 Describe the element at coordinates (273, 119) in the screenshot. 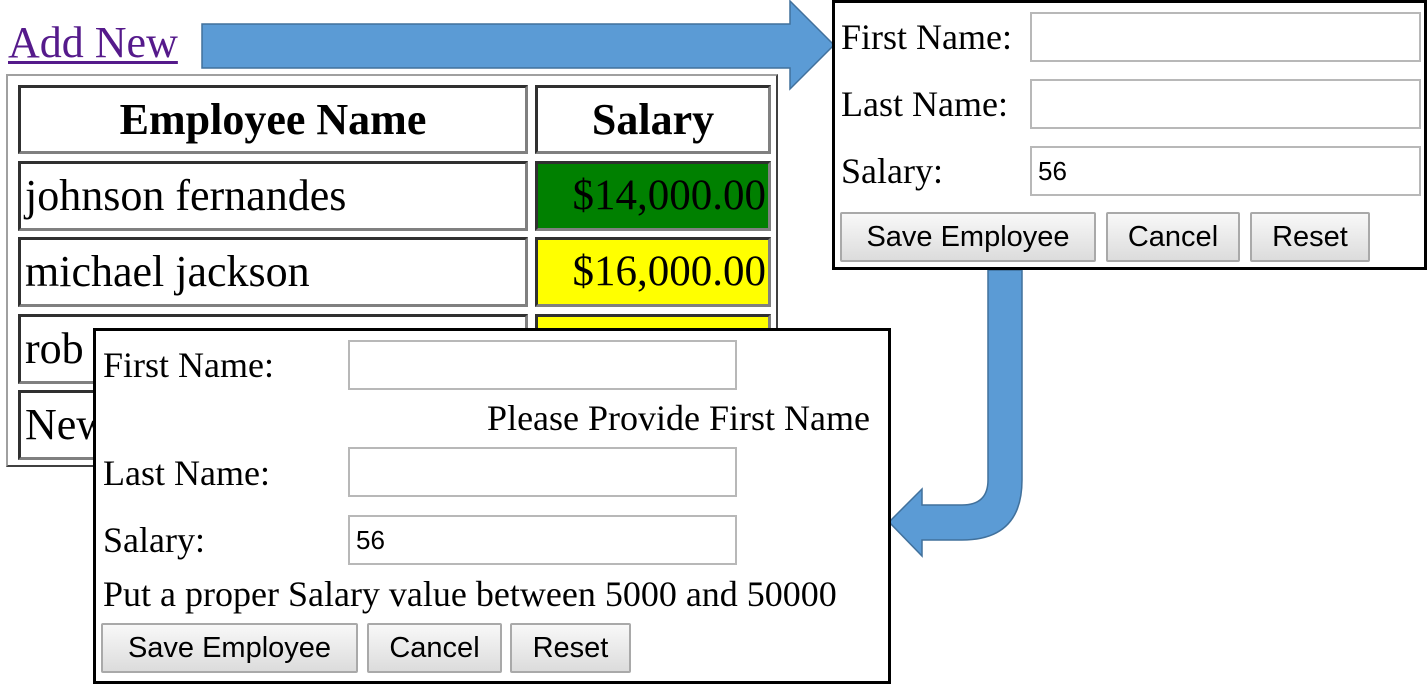

I see `column-header-employee-name: Employee Name` at that location.